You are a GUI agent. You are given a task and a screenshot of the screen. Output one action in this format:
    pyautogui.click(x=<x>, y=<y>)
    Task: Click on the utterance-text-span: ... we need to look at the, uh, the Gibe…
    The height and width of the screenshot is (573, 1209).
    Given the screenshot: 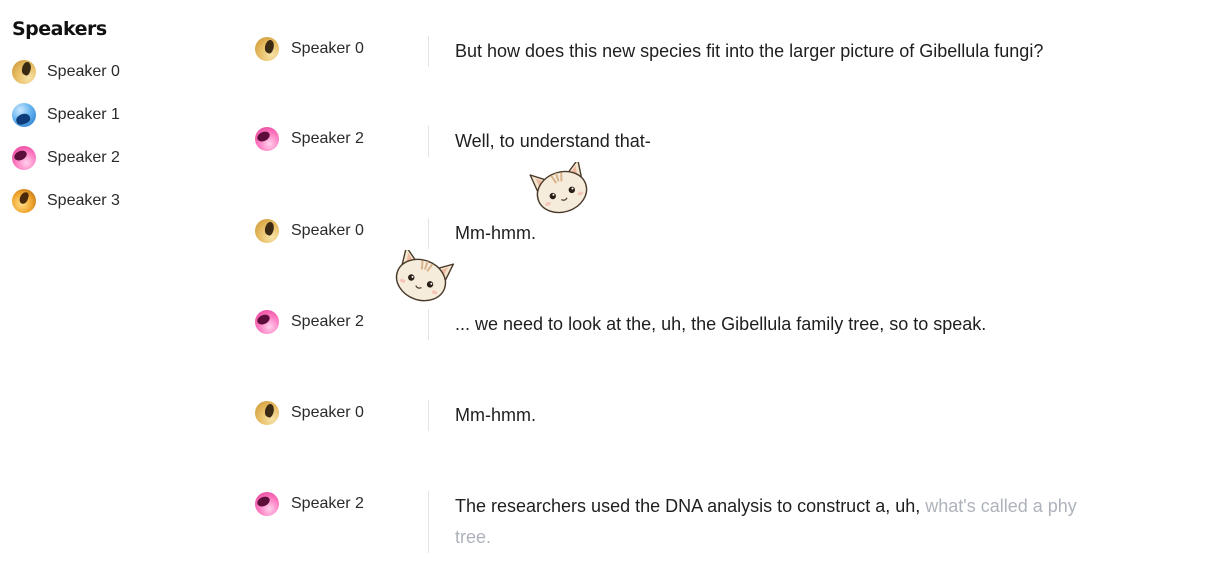 What is the action you would take?
    pyautogui.click(x=721, y=324)
    